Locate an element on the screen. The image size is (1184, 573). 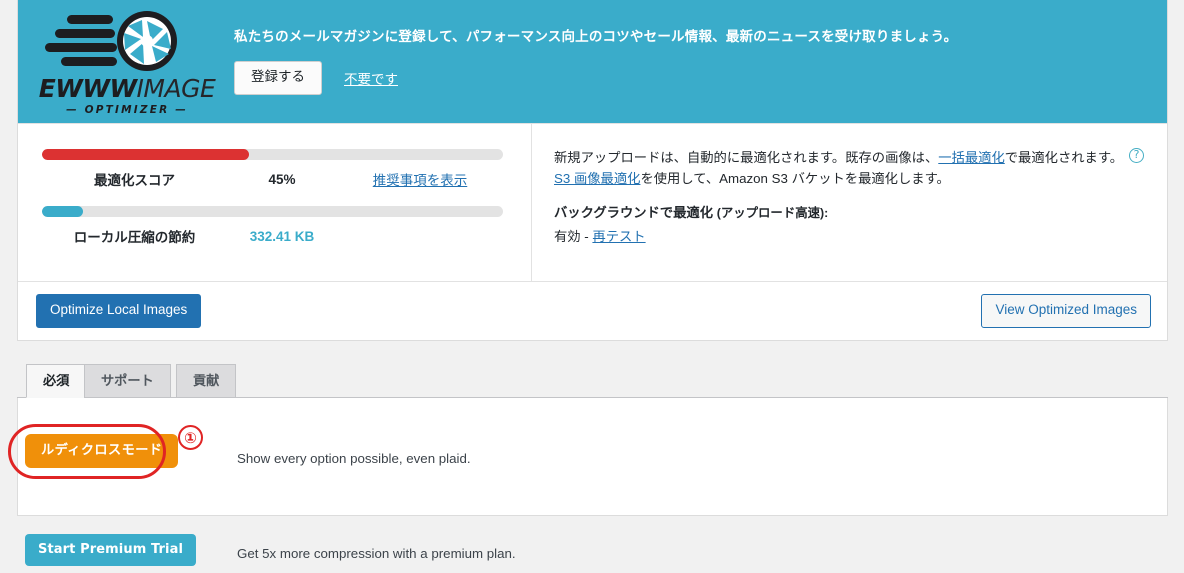
tab-support: サポート is located at coordinates (127, 381).